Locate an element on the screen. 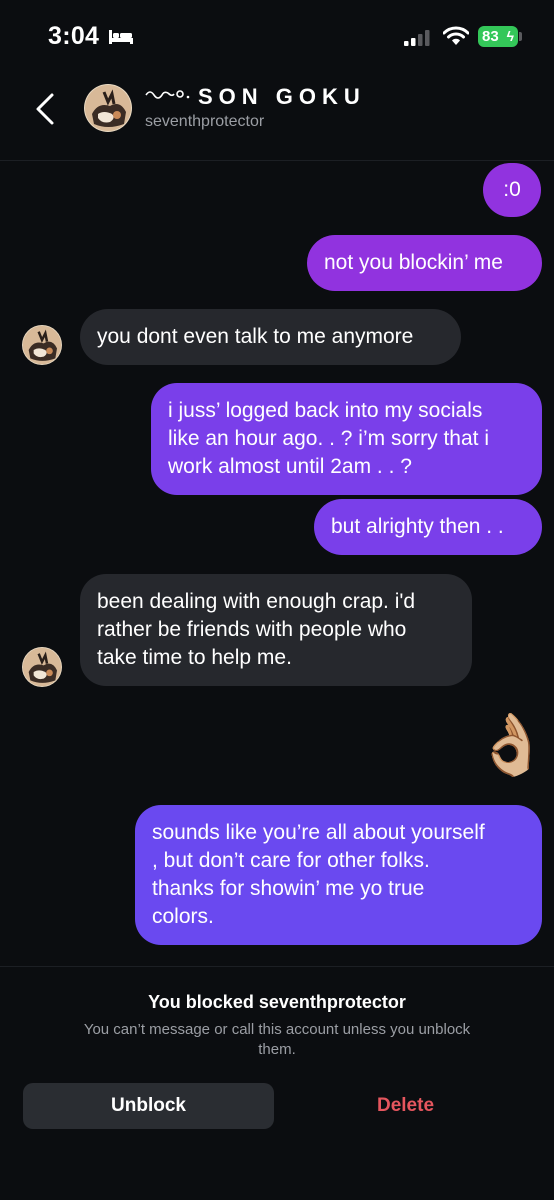 This screenshot has width=554, height=1200. message-line: like an hour ago. . ? i’m sorry that i is located at coordinates (328, 438).